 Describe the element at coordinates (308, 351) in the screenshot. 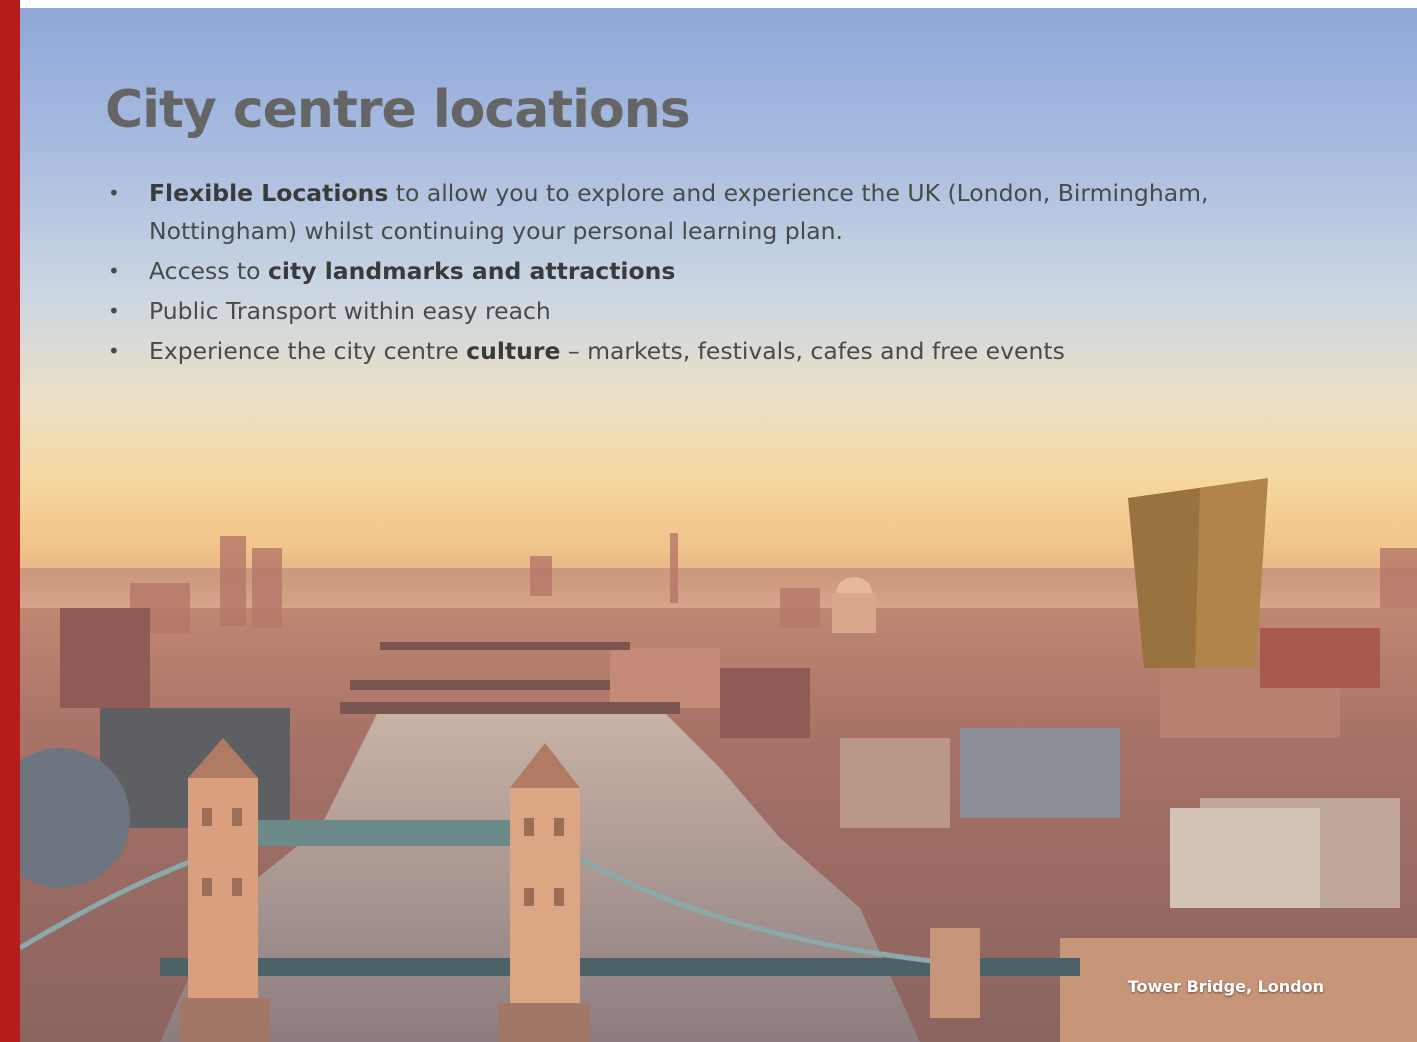

I see `bullet-text: Experience the city centre` at that location.